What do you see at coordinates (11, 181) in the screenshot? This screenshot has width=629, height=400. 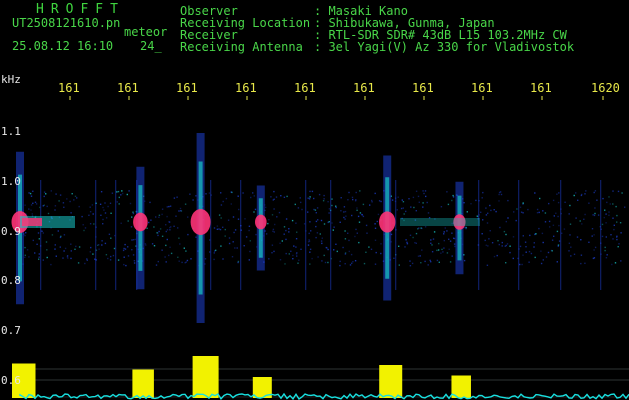 I see `freq-tick: 1.0` at bounding box center [11, 181].